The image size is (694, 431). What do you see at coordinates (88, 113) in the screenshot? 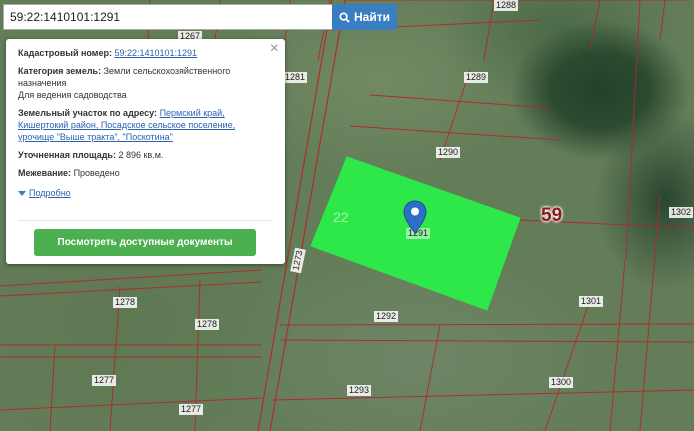
I see `address-label: Земельный участок по адресу:` at bounding box center [88, 113].